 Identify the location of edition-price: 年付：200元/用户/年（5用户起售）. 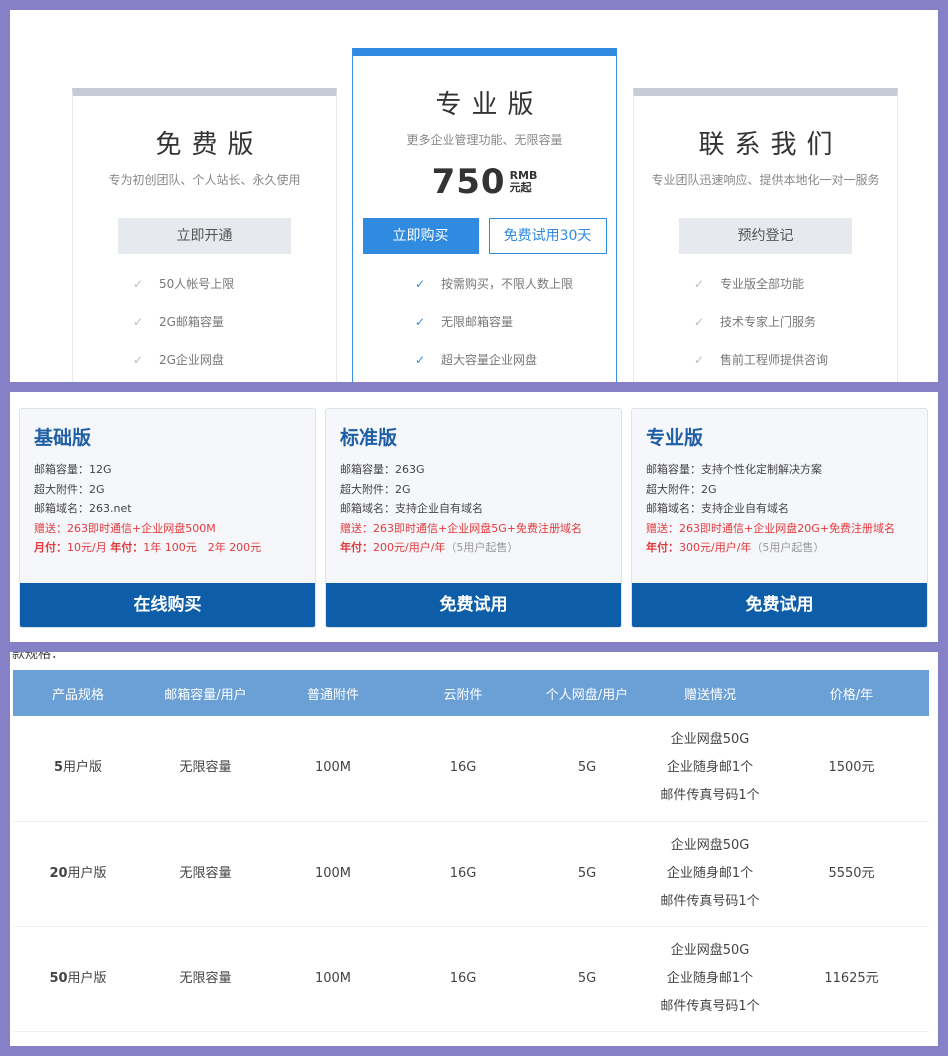
(429, 547).